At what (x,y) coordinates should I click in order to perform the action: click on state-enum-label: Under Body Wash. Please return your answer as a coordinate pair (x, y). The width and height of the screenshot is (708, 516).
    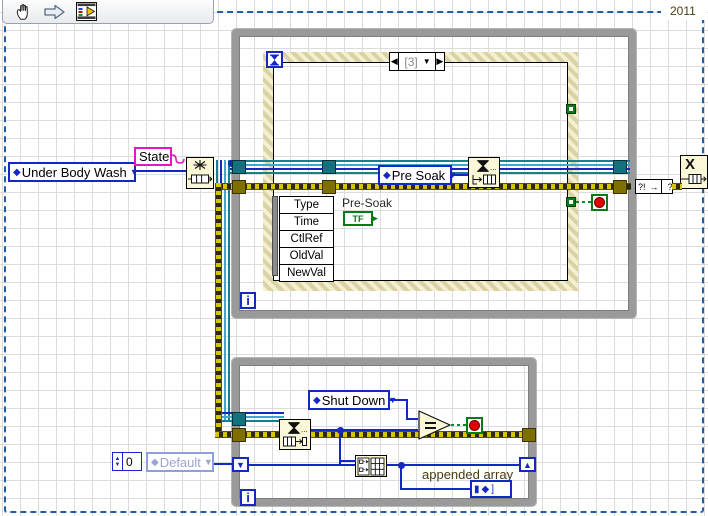
    Looking at the image, I should click on (74, 172).